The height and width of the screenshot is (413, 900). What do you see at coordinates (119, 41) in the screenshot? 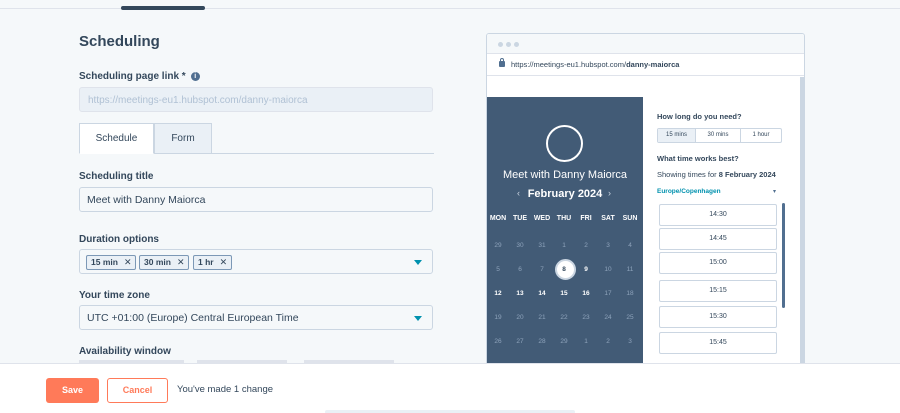
I see `section-heading: Scheduling` at bounding box center [119, 41].